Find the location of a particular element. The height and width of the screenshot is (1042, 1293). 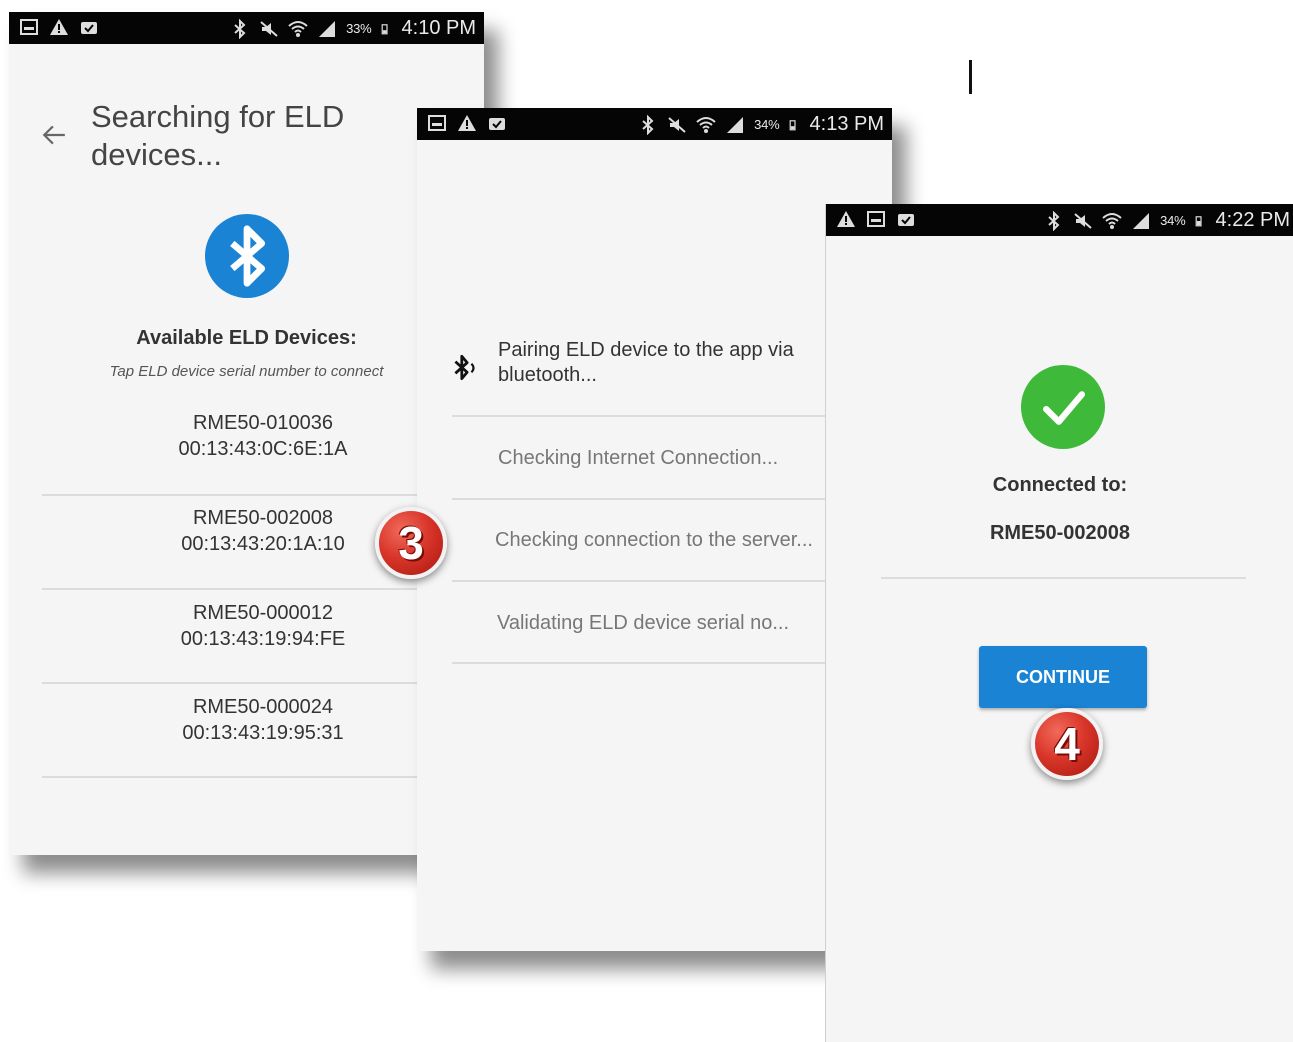

status-bar: 33% 4:10 PM is located at coordinates (246, 28).